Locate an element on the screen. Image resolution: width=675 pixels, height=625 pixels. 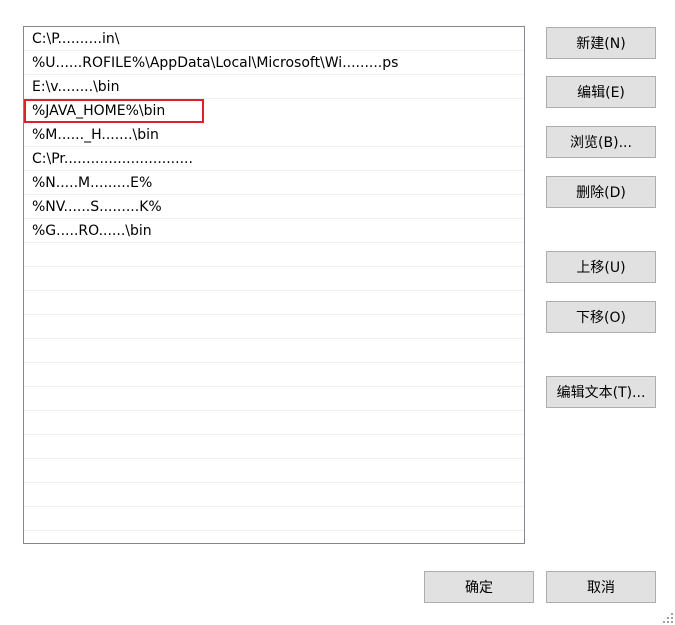
path-entry-1: C:\P..........in\ is located at coordinates (274, 39).